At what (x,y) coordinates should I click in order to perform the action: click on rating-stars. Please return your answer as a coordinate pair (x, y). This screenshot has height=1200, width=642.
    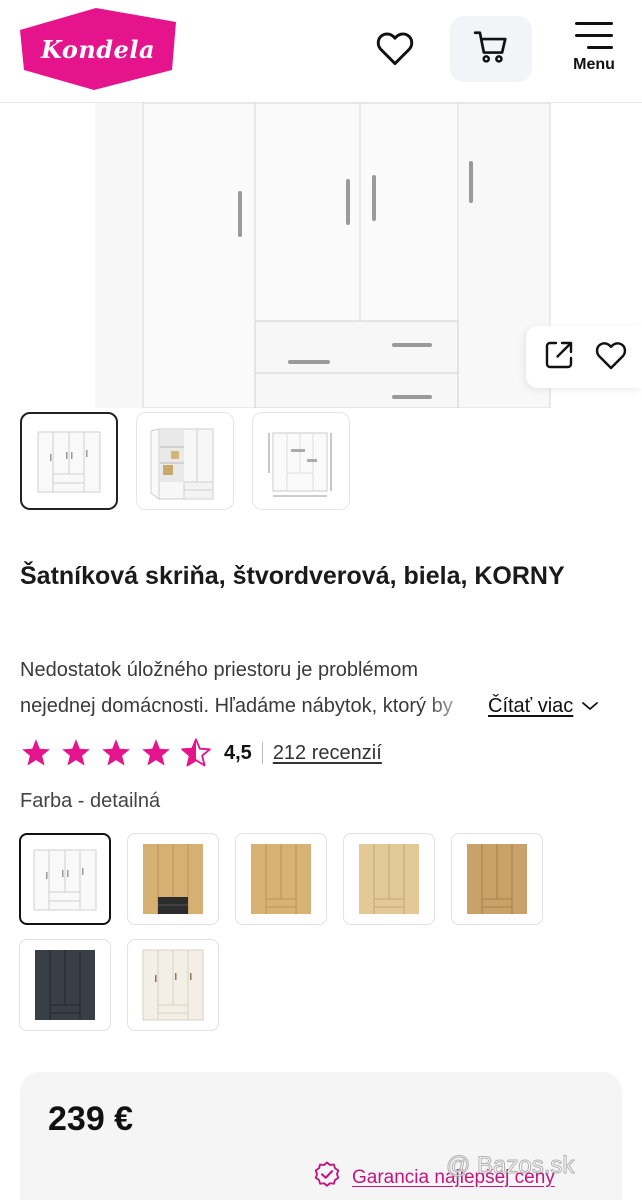
    Looking at the image, I should click on (116, 753).